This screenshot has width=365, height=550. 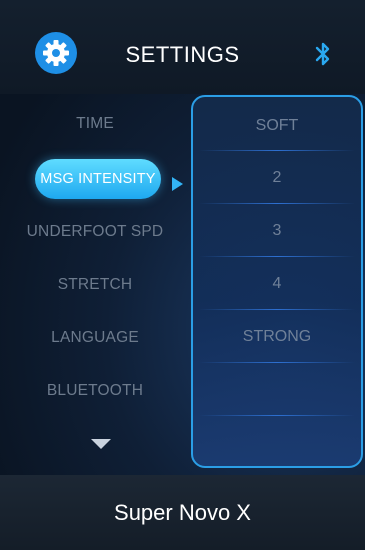 I want to click on menu-item-stretch: STRETCH, so click(x=95, y=285).